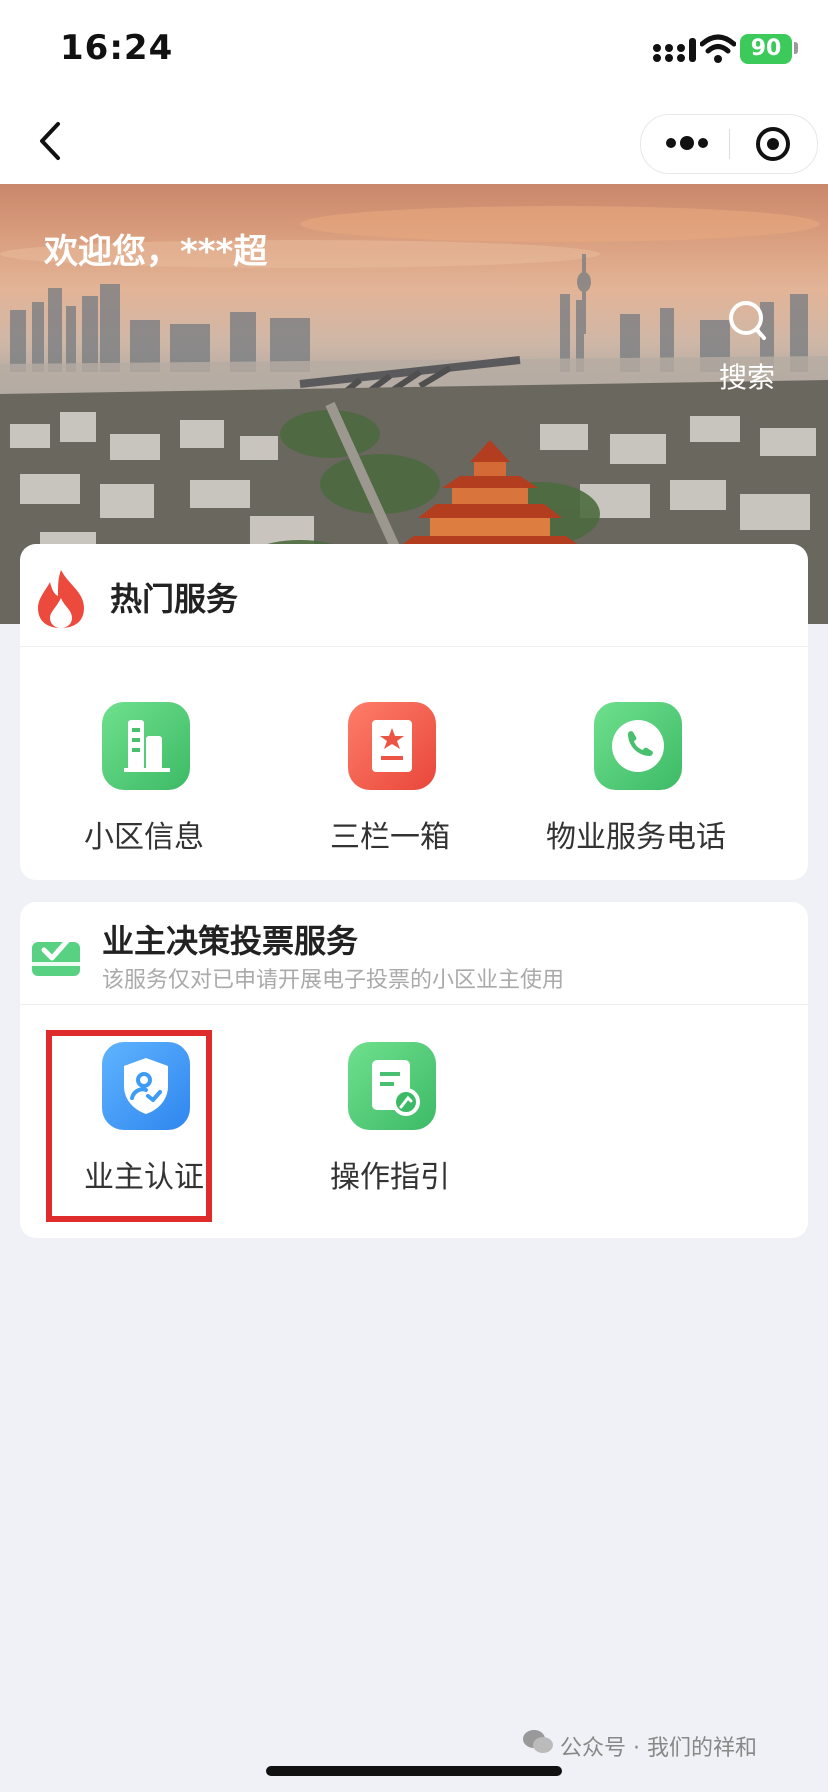 This screenshot has height=1792, width=828. I want to click on tile-notice-board: 三栏一箱, so click(390, 782).